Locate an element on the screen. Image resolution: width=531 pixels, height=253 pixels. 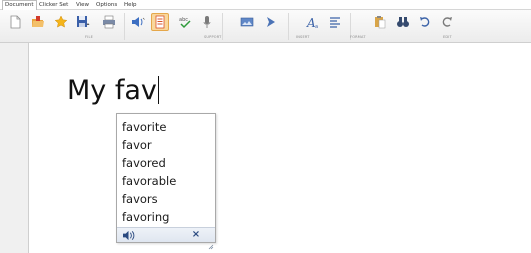
group-label-edit: EDIT is located at coordinates (447, 37).